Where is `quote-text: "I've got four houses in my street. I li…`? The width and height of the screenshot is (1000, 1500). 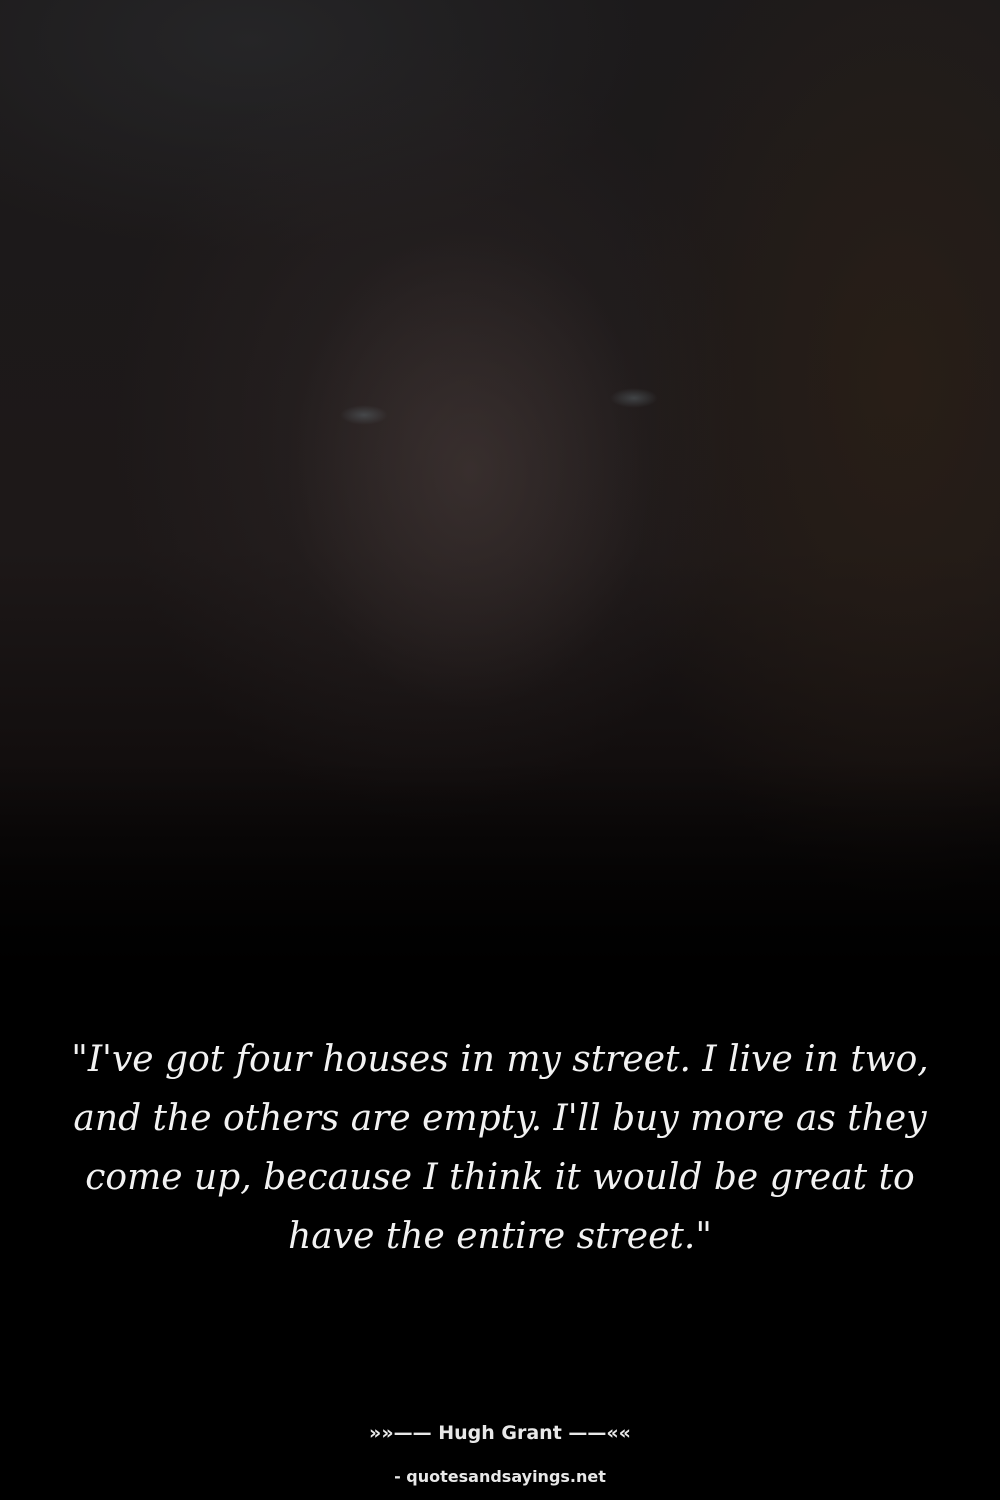 quote-text: "I've got four houses in my street. I li… is located at coordinates (500, 1148).